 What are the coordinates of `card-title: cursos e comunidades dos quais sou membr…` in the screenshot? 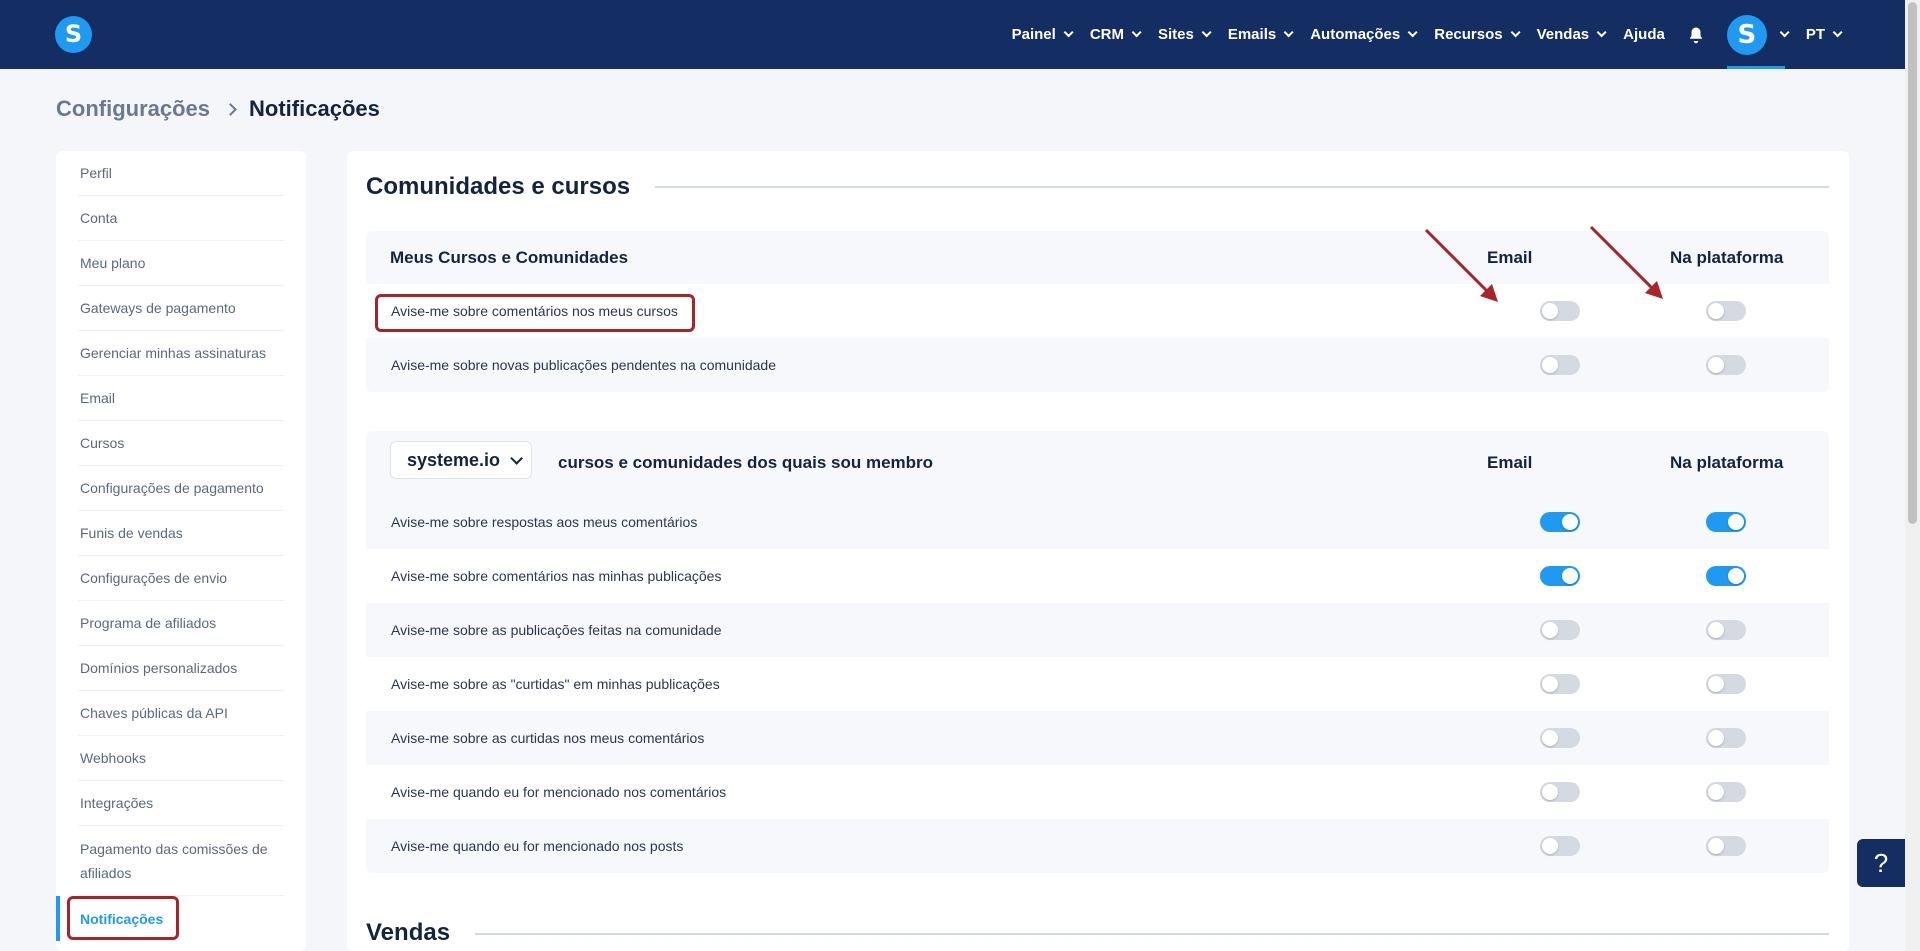 It's located at (746, 462).